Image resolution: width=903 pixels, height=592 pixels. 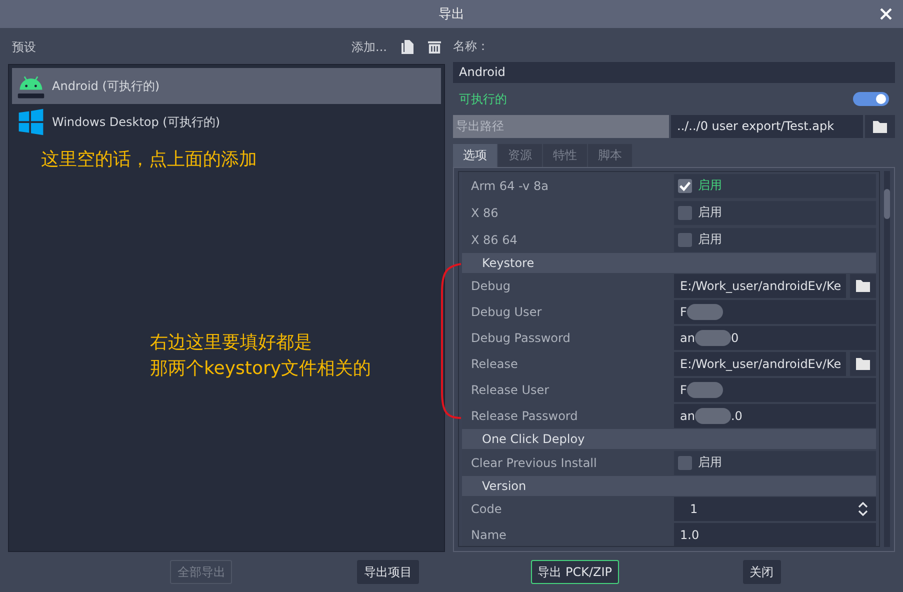 What do you see at coordinates (226, 86) in the screenshot?
I see `preset-item: Android (可执行的)` at bounding box center [226, 86].